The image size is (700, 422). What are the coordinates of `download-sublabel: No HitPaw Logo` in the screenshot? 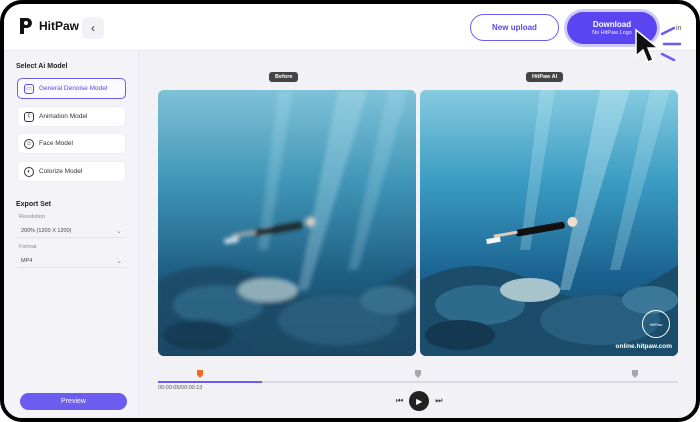 It's located at (612, 33).